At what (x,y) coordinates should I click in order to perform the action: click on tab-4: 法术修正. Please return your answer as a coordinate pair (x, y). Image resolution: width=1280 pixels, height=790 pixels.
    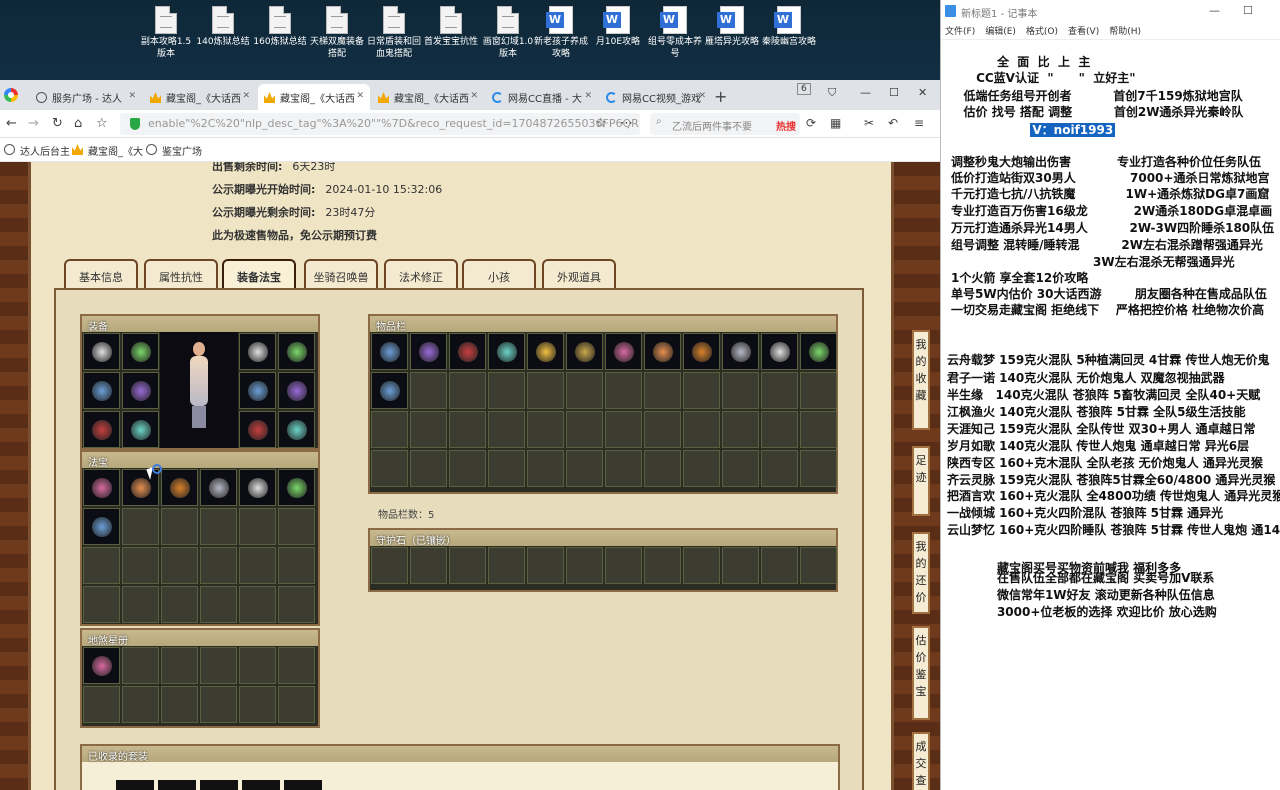
    Looking at the image, I should click on (421, 274).